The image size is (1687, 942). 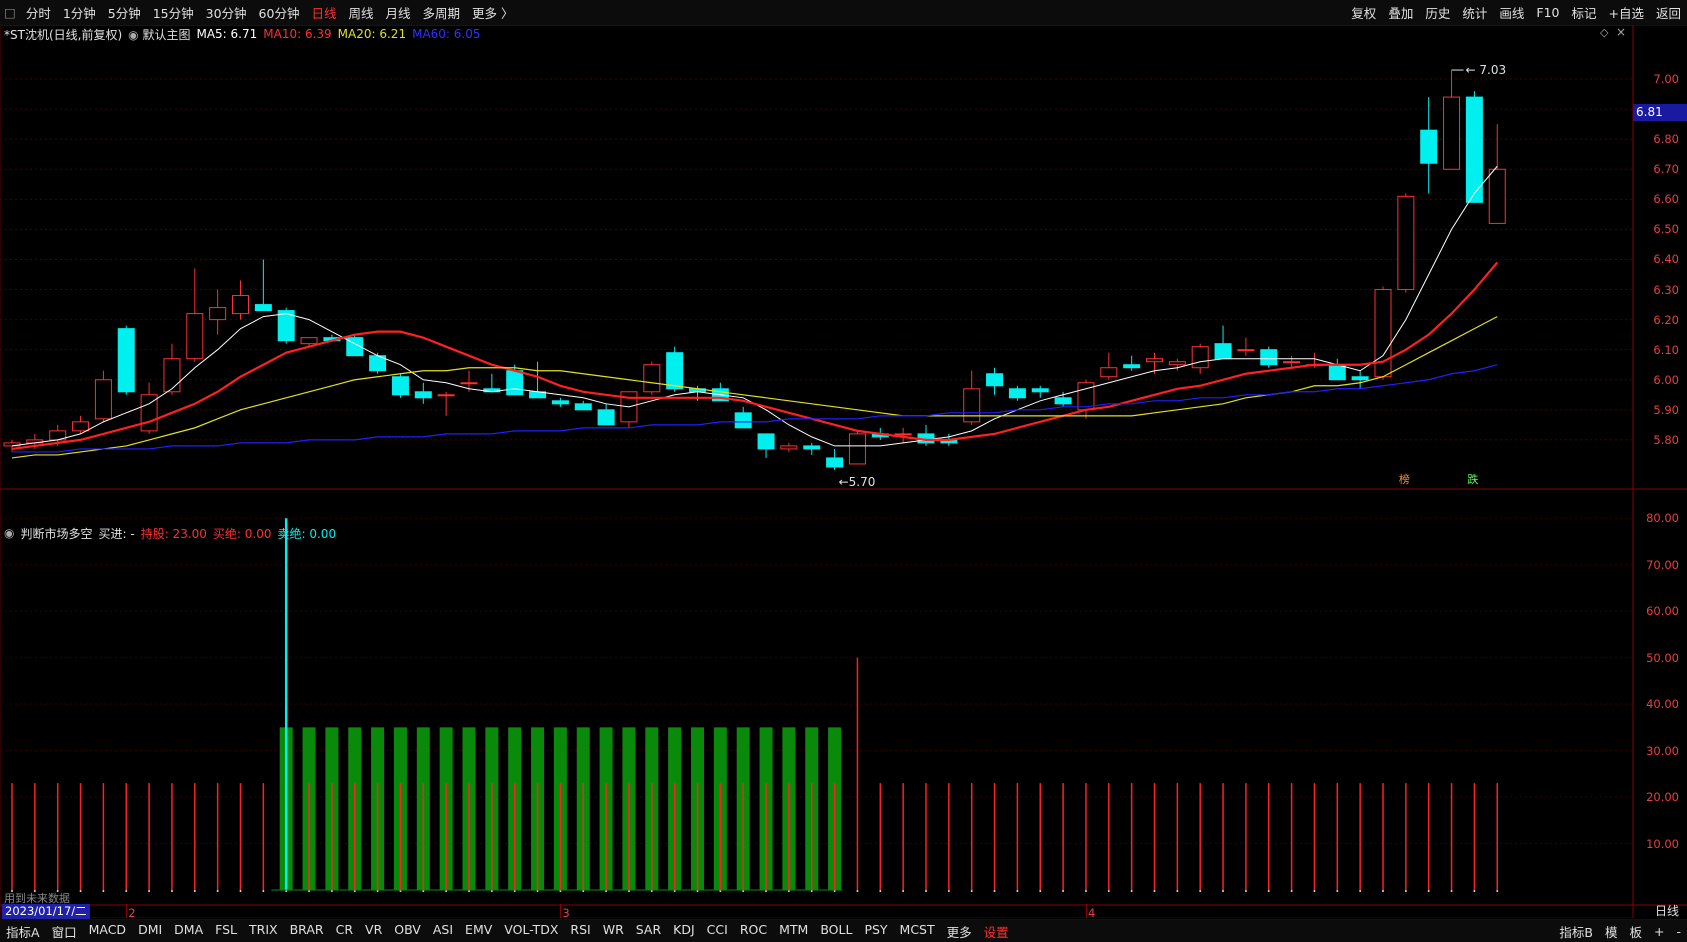 What do you see at coordinates (613, 931) in the screenshot?
I see `indicator-tab: WR` at bounding box center [613, 931].